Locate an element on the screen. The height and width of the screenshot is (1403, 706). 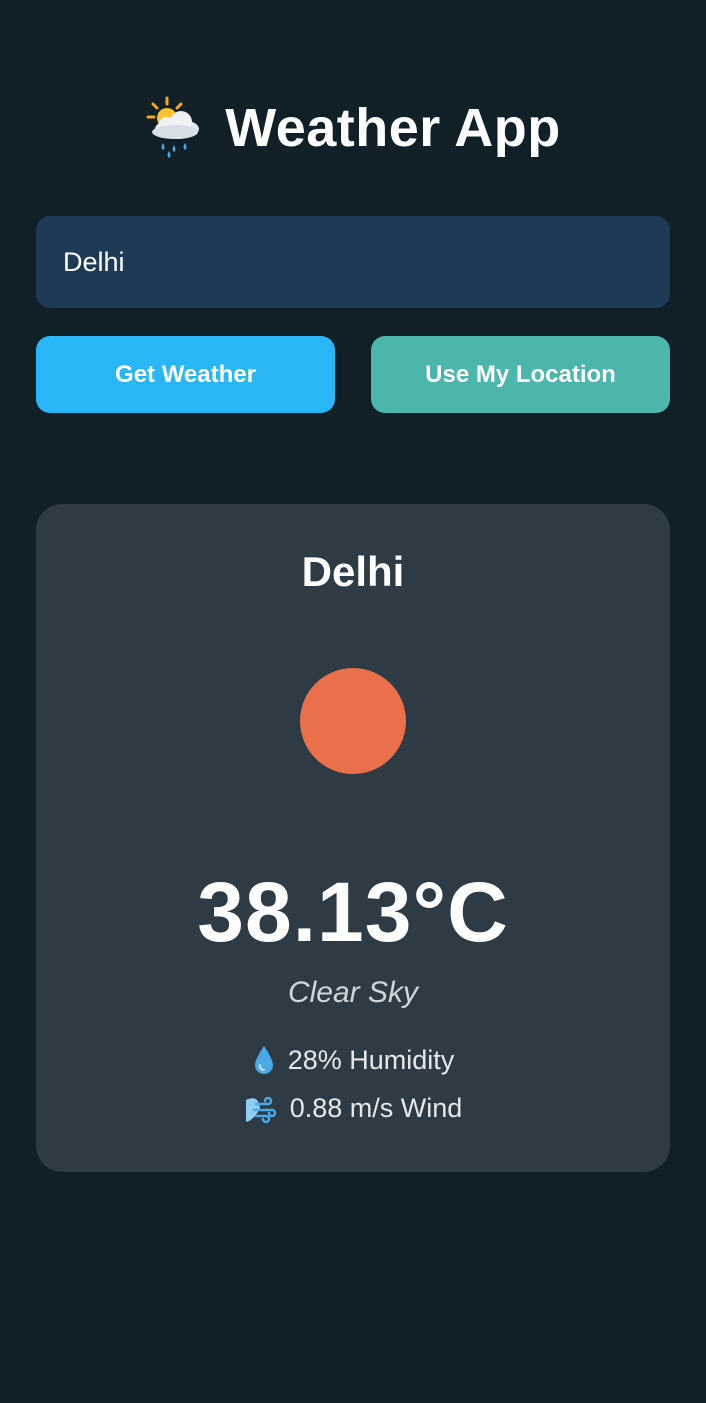
wind-text: 0.88 m/s Wind is located at coordinates (376, 1107).